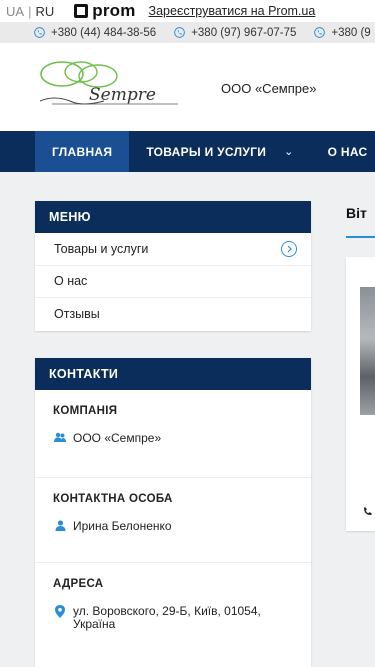 This screenshot has width=375, height=667. I want to click on contact-person-section: КОНТАКТНА ОСОБА Ирина Белоненко, so click(173, 520).